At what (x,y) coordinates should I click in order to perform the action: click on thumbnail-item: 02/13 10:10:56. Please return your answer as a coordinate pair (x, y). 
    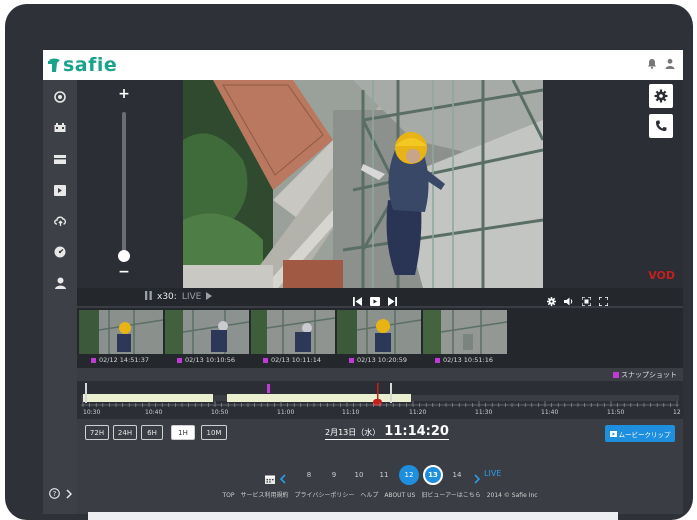
    Looking at the image, I should click on (207, 338).